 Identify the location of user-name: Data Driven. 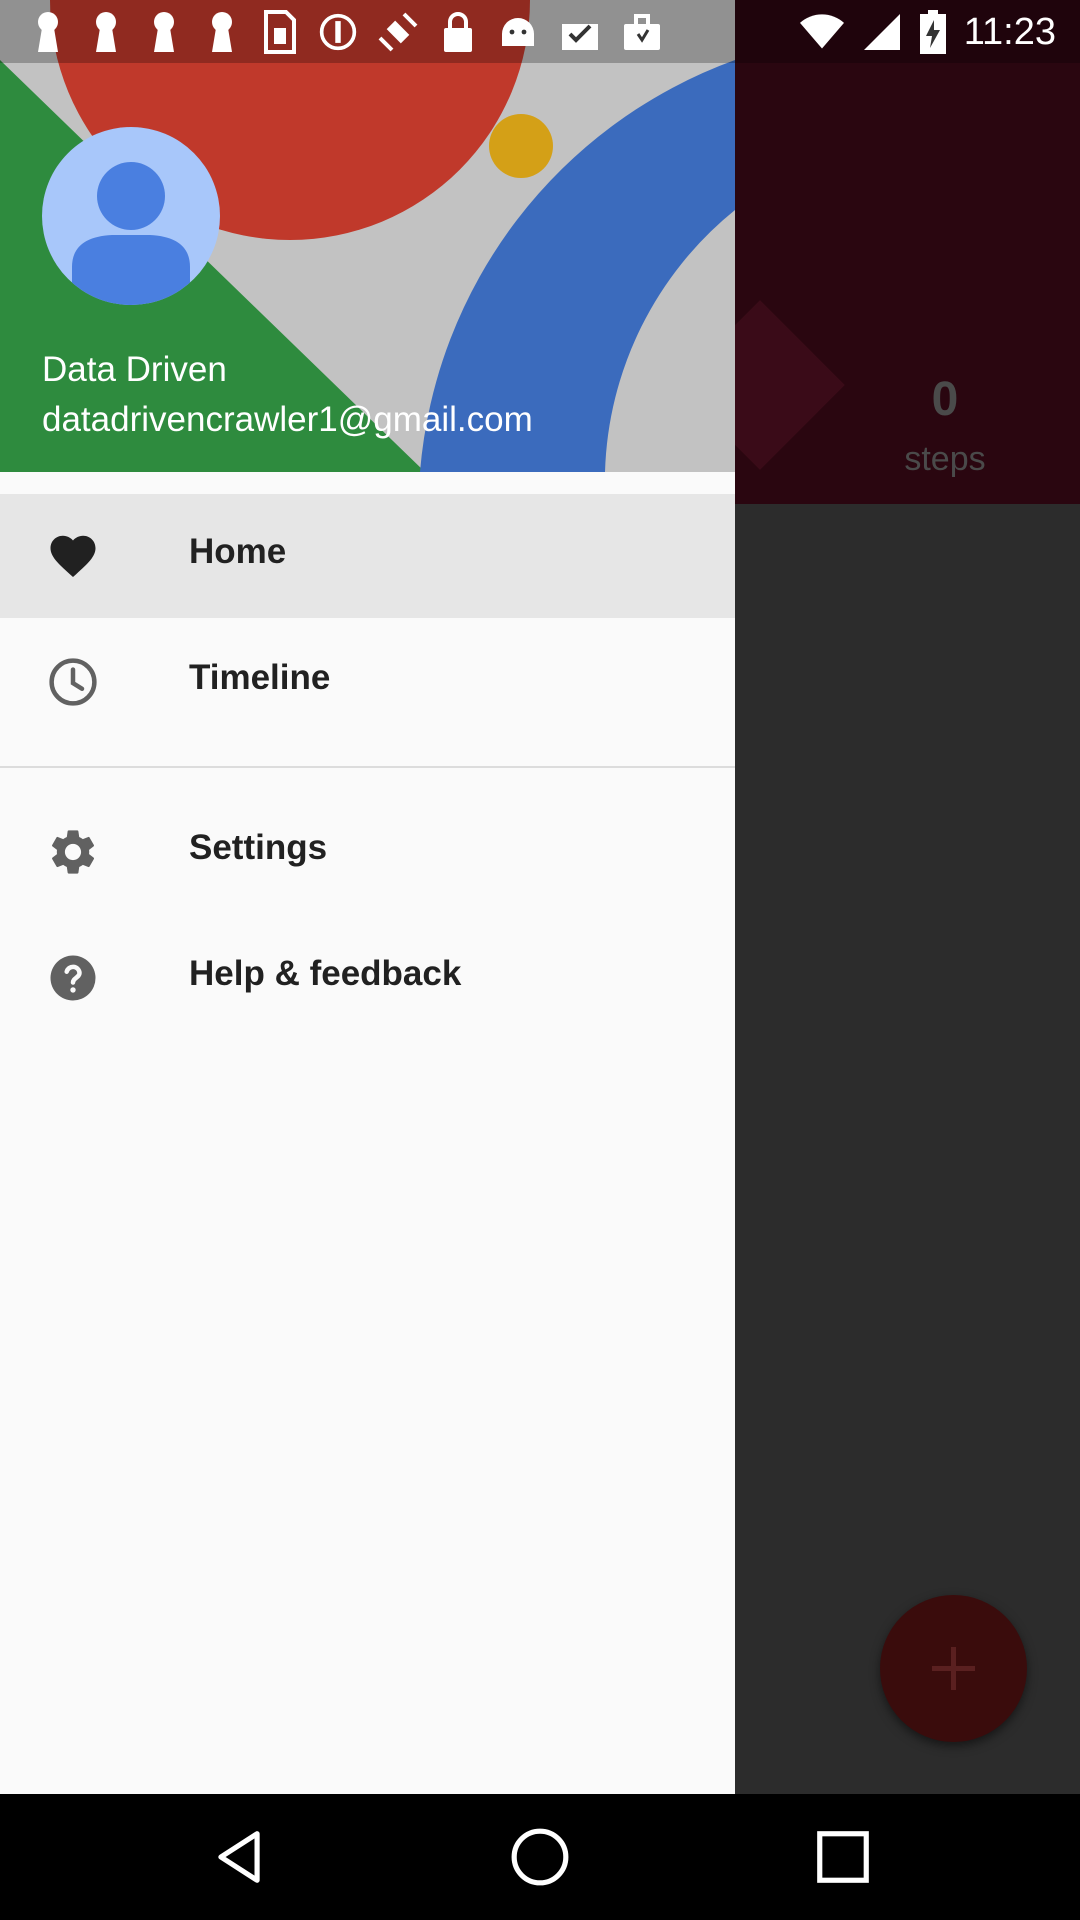
(134, 369).